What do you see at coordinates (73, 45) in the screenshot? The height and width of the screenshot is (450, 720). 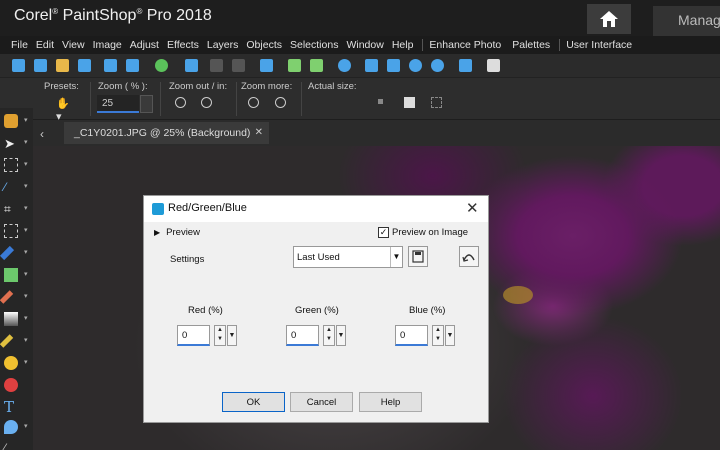 I see `menu-view: View` at bounding box center [73, 45].